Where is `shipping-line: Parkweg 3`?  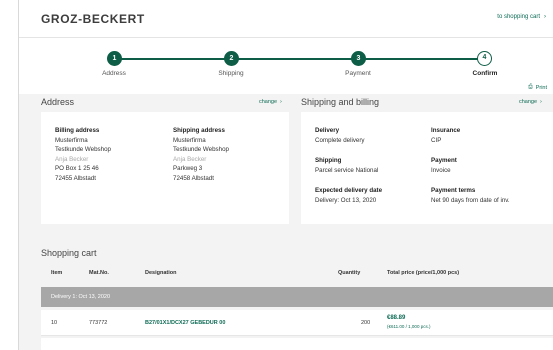
shipping-line: Parkweg 3 is located at coordinates (188, 168).